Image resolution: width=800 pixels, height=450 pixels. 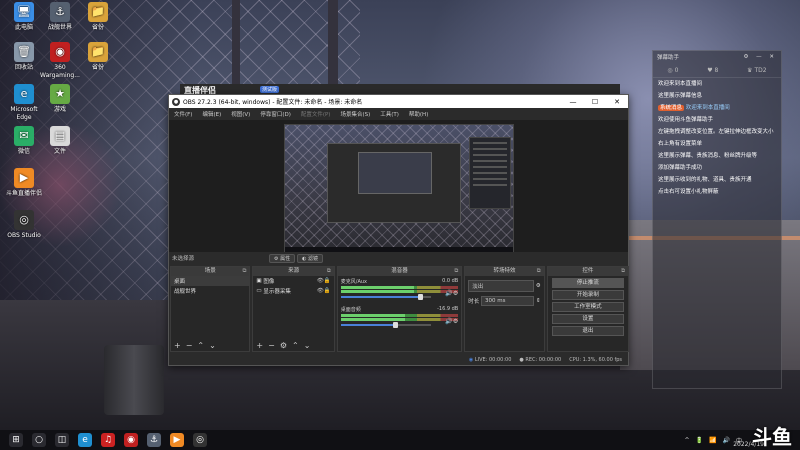 I want to click on computer-icon: 🖥, so click(x=24, y=12).